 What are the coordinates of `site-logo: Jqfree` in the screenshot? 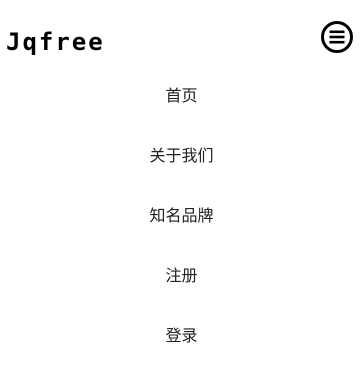 It's located at (55, 42).